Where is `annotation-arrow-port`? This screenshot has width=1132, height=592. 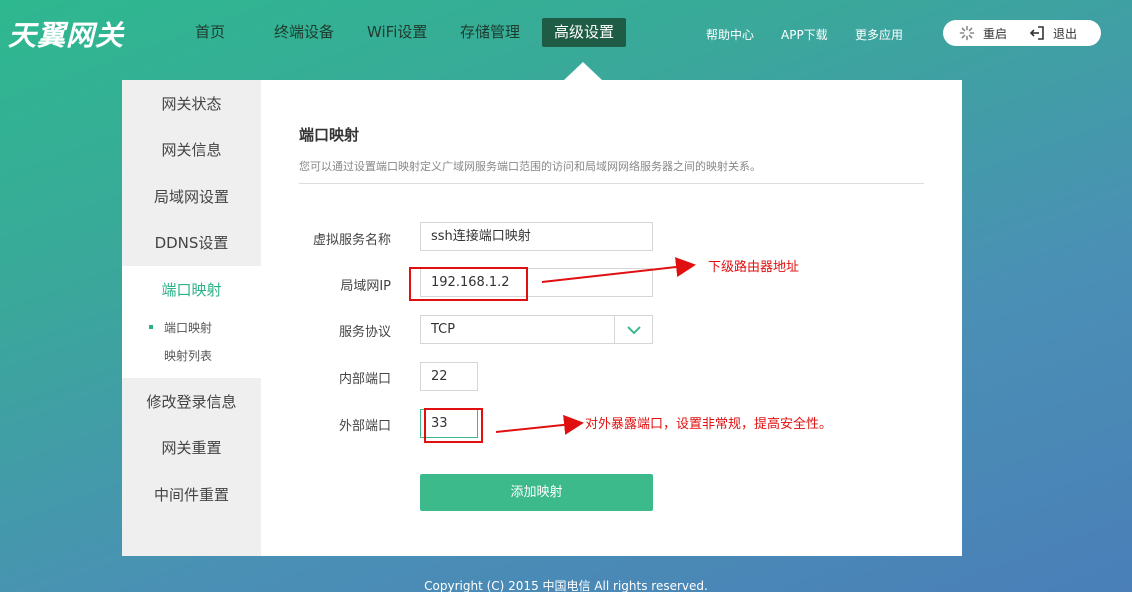 annotation-arrow-port is located at coordinates (539, 424).